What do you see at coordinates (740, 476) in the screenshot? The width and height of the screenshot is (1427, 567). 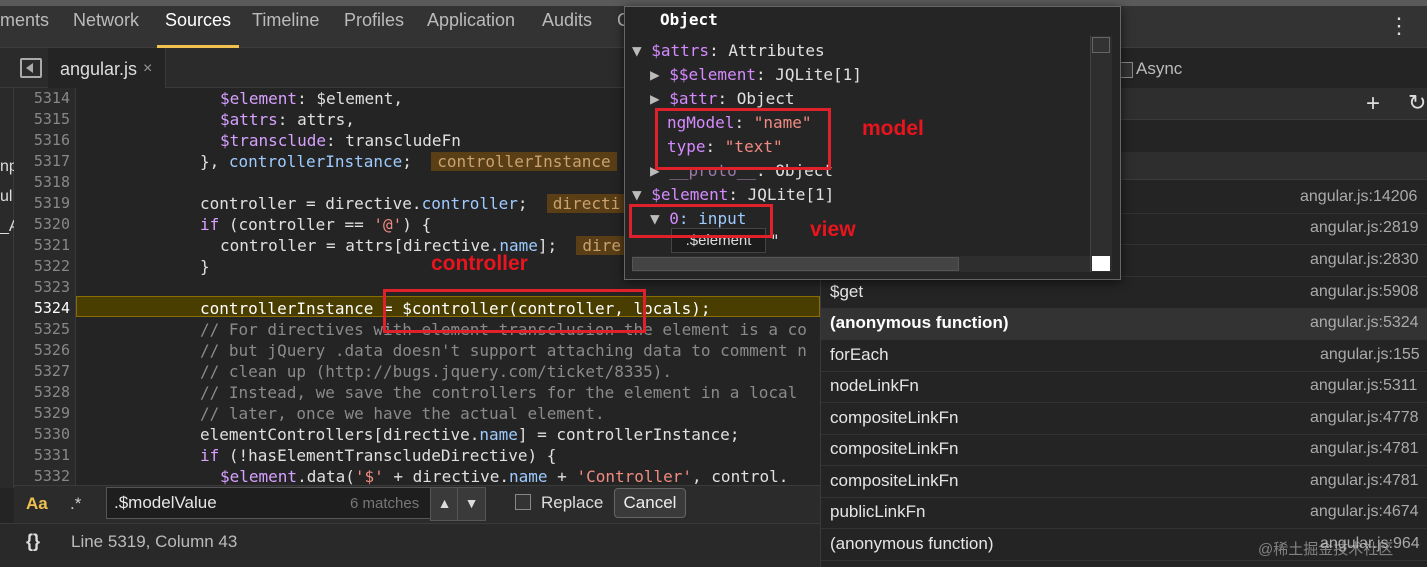 I see `code-token: , control.` at bounding box center [740, 476].